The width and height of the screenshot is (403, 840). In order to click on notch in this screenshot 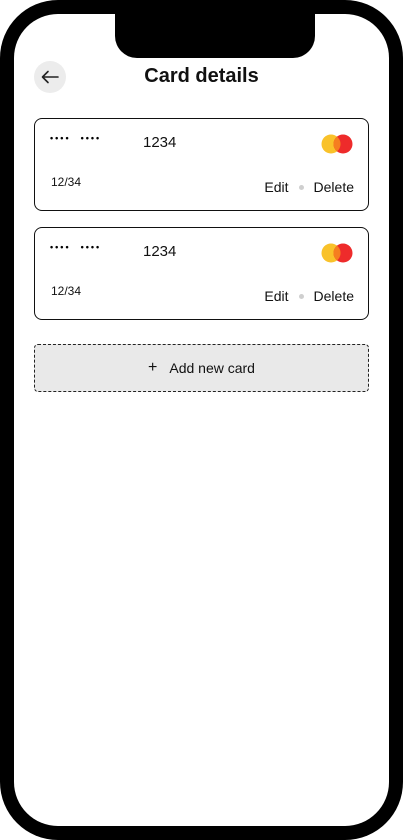, I will do `click(215, 36)`.